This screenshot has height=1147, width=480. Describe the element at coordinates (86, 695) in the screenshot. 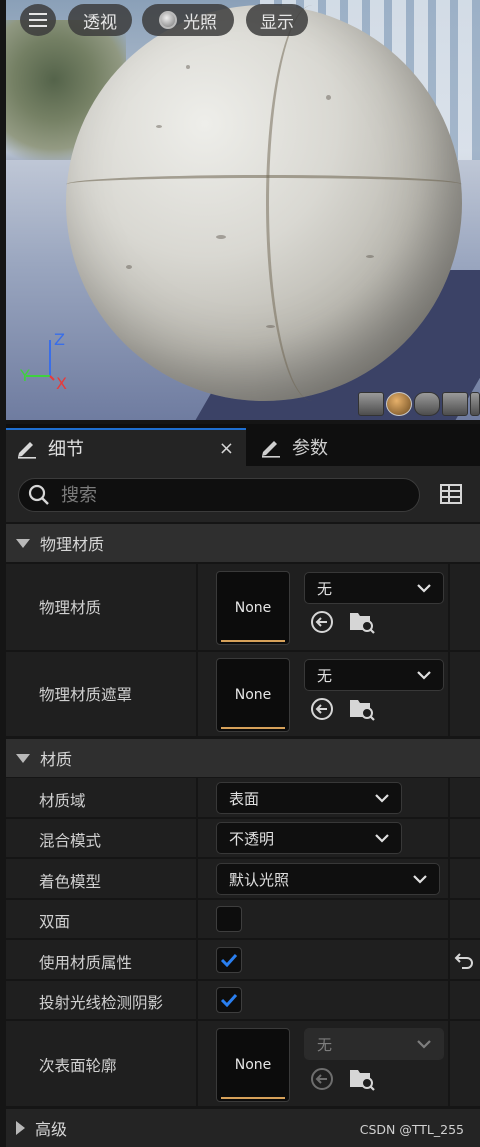

I see `property-label: 物理材质遮罩` at that location.